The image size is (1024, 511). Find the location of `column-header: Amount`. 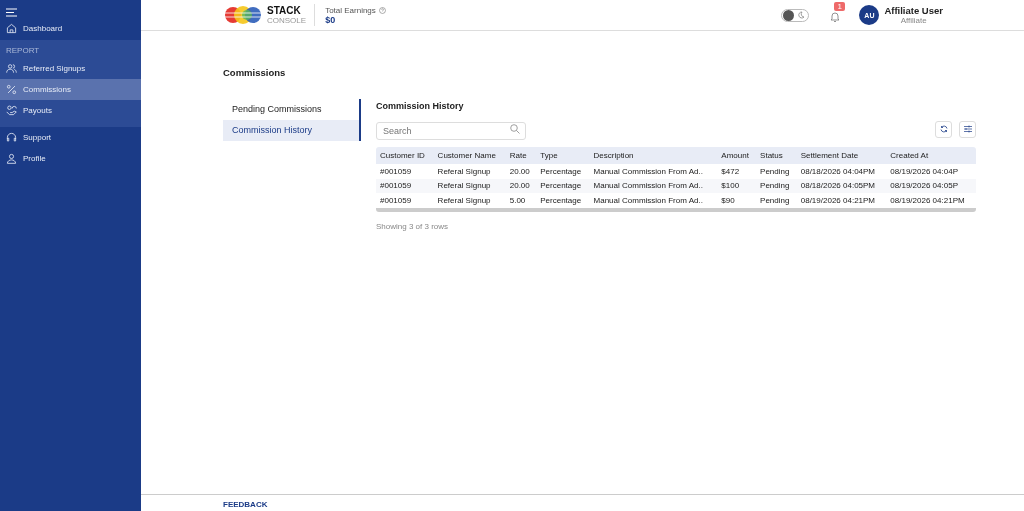

column-header: Amount is located at coordinates (737, 155).